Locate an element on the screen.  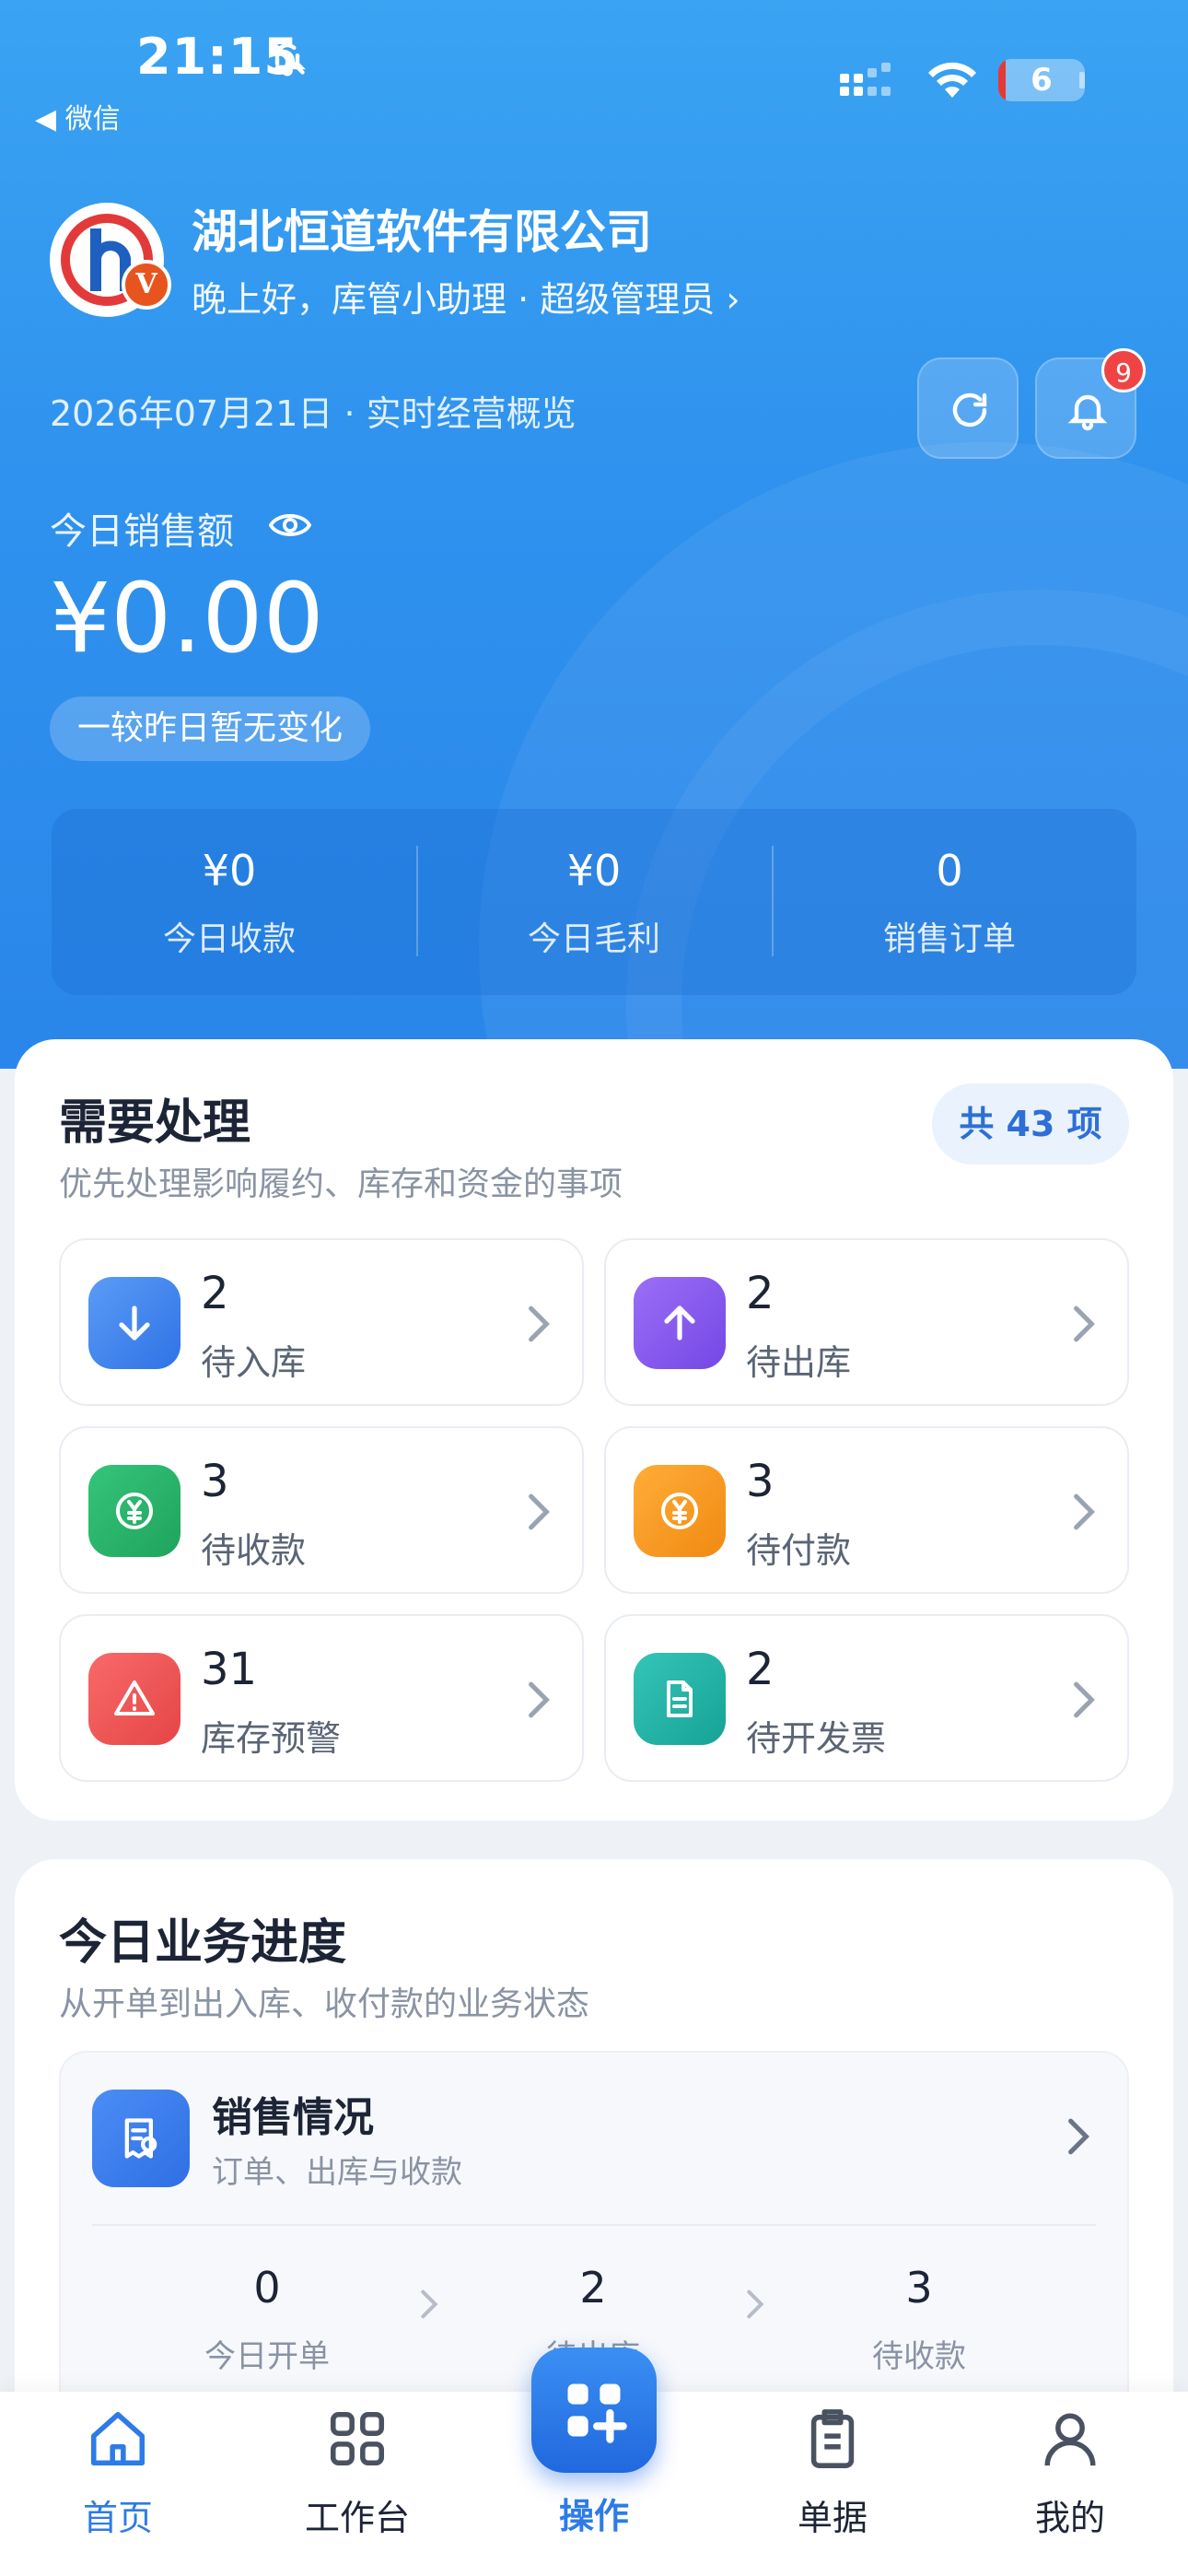
sales-section-subtitle: 订单、出库与收款 is located at coordinates (337, 2172).